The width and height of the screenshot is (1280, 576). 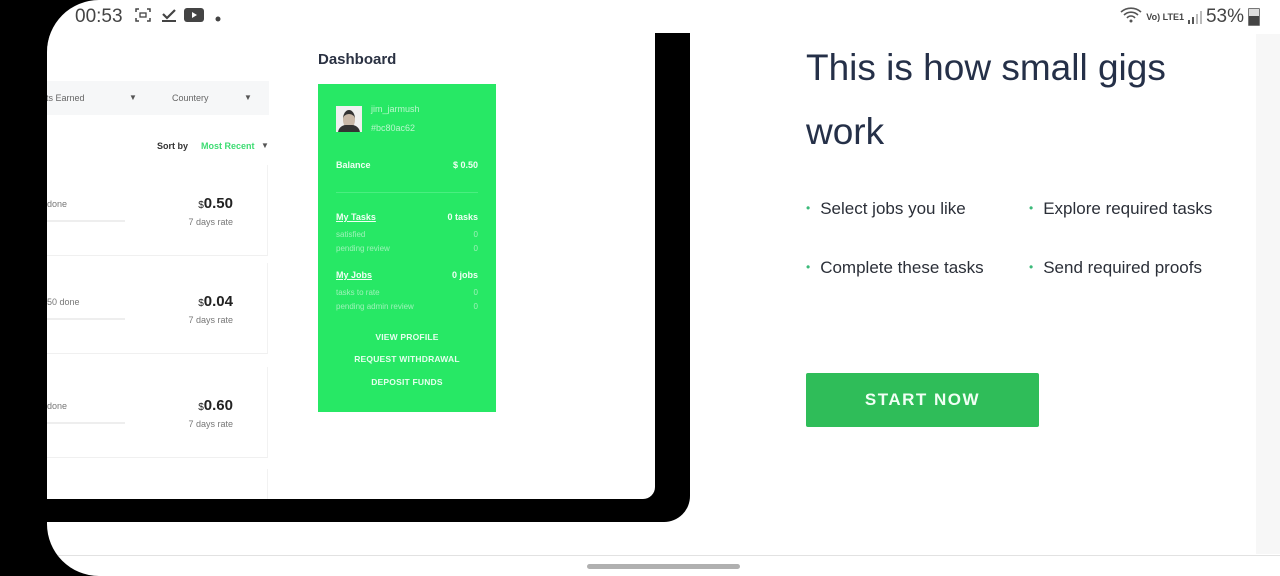 What do you see at coordinates (215, 405) in the screenshot?
I see `job-price: $0.60` at bounding box center [215, 405].